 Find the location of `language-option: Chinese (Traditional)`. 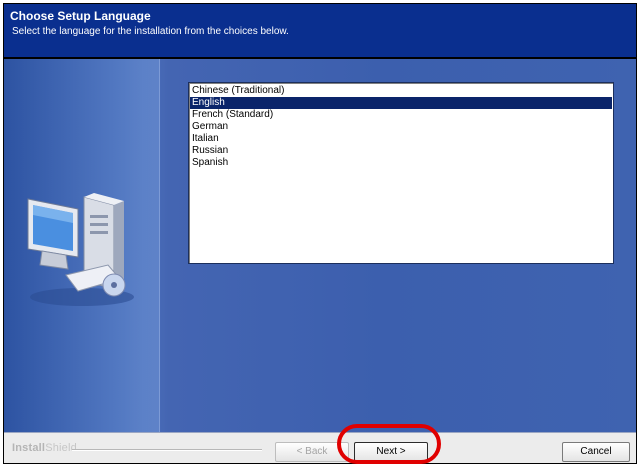

language-option: Chinese (Traditional) is located at coordinates (401, 91).